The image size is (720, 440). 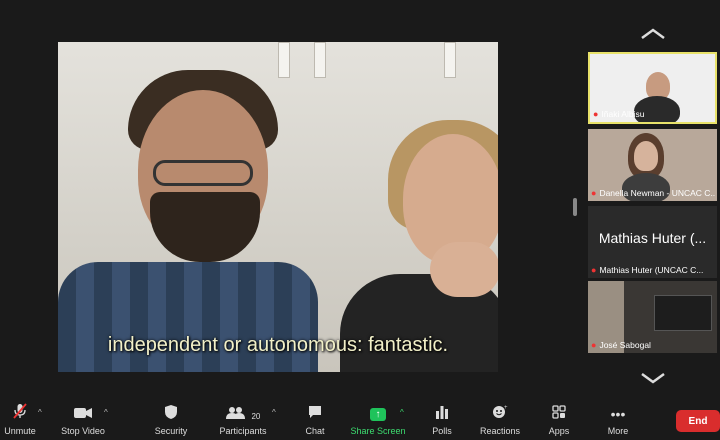 I want to click on ellipsis-icon: •••, so click(x=618, y=414).